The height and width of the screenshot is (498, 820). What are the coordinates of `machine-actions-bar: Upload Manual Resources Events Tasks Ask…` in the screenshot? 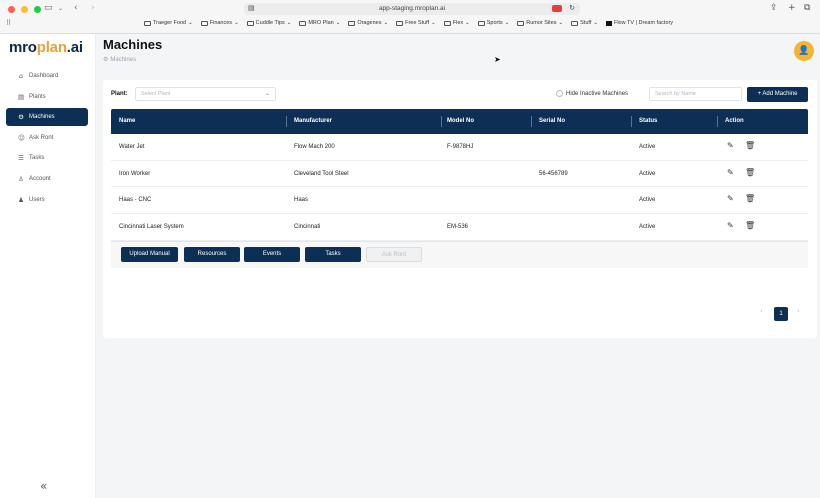 It's located at (459, 255).